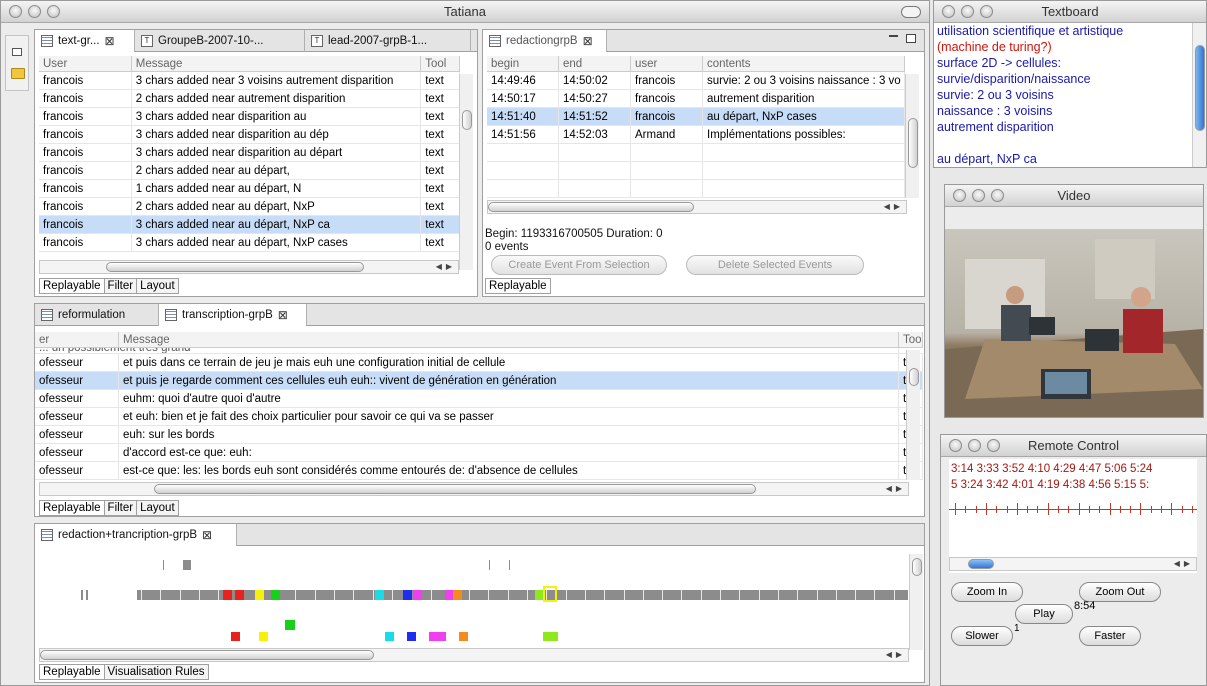 The image size is (1207, 686). Describe the element at coordinates (911, 38) in the screenshot. I see `maximize-view-icon` at that location.